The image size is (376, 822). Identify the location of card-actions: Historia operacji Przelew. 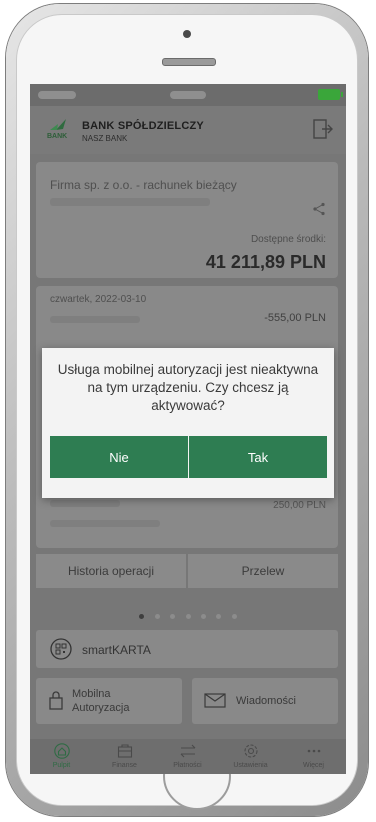
(187, 571).